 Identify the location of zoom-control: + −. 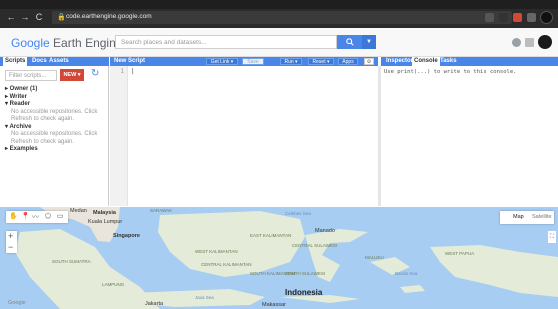
(11, 242).